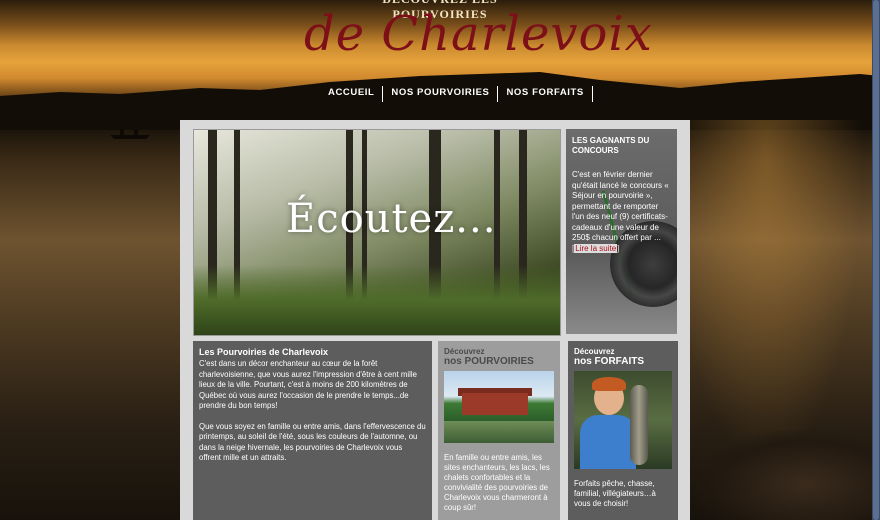  What do you see at coordinates (130, 134) in the screenshot?
I see `boat-silhouette` at bounding box center [130, 134].